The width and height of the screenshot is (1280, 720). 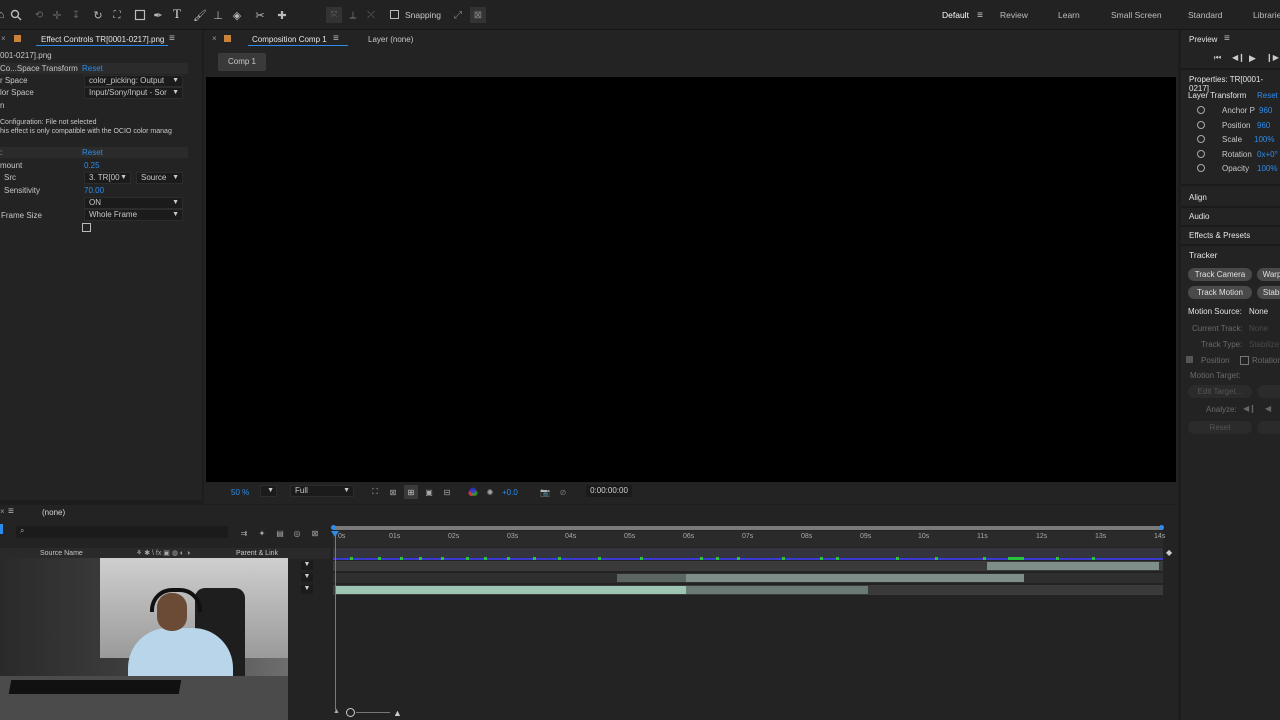 What do you see at coordinates (335, 620) in the screenshot?
I see `time-indicator-line` at bounding box center [335, 620].